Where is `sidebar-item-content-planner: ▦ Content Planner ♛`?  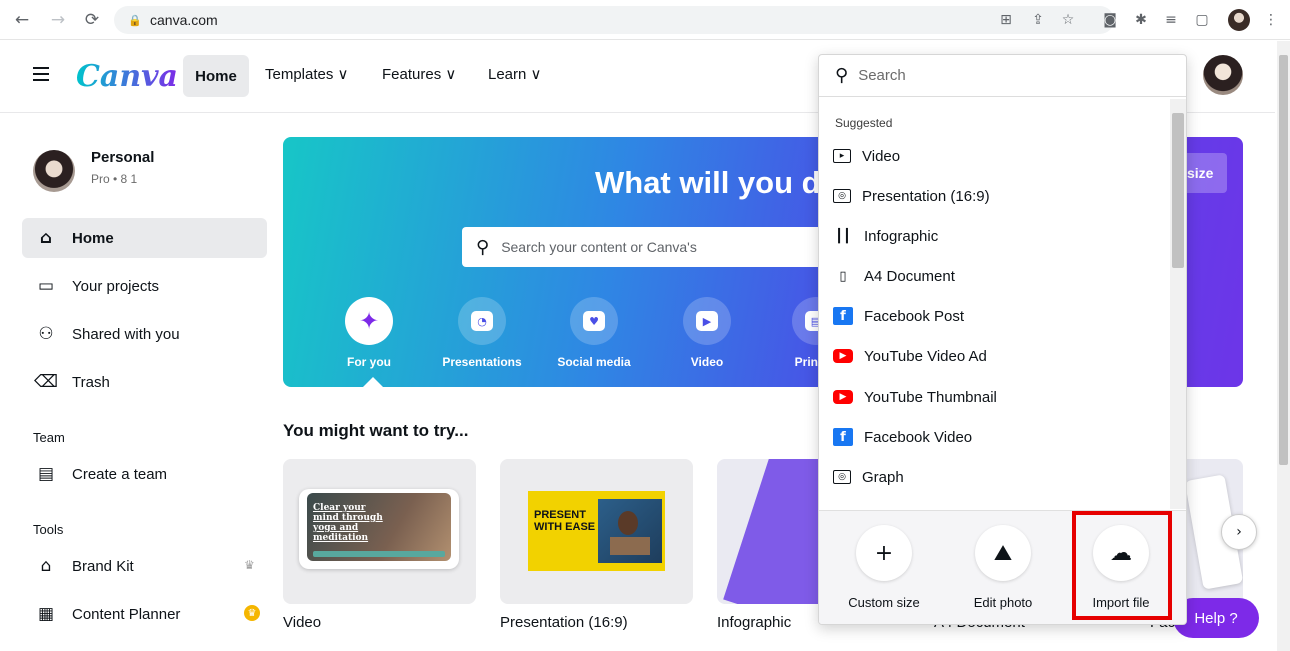 sidebar-item-content-planner: ▦ Content Planner ♛ is located at coordinates (144, 614).